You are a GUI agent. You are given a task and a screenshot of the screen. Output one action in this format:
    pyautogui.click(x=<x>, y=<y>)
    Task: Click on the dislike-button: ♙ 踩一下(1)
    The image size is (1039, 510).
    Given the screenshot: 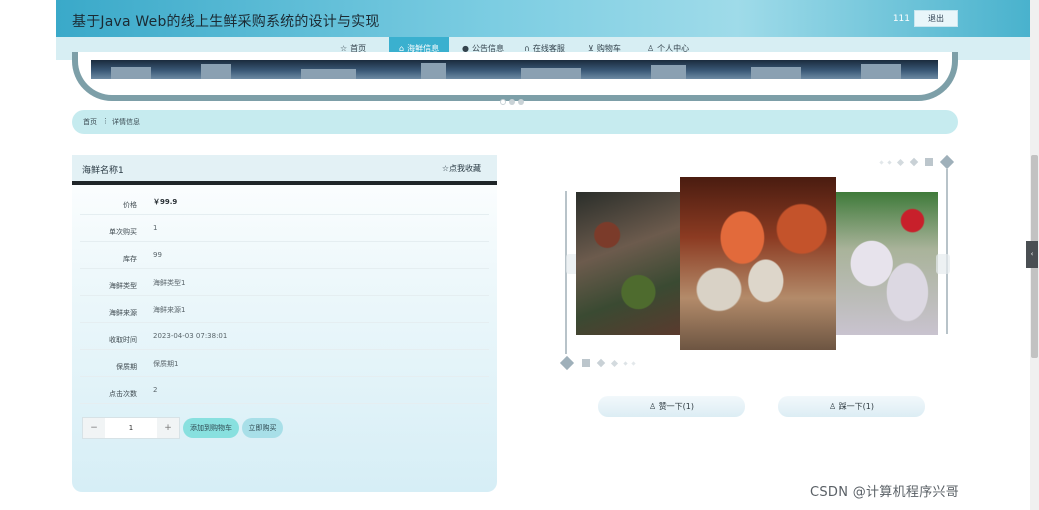 What is the action you would take?
    pyautogui.click(x=851, y=406)
    